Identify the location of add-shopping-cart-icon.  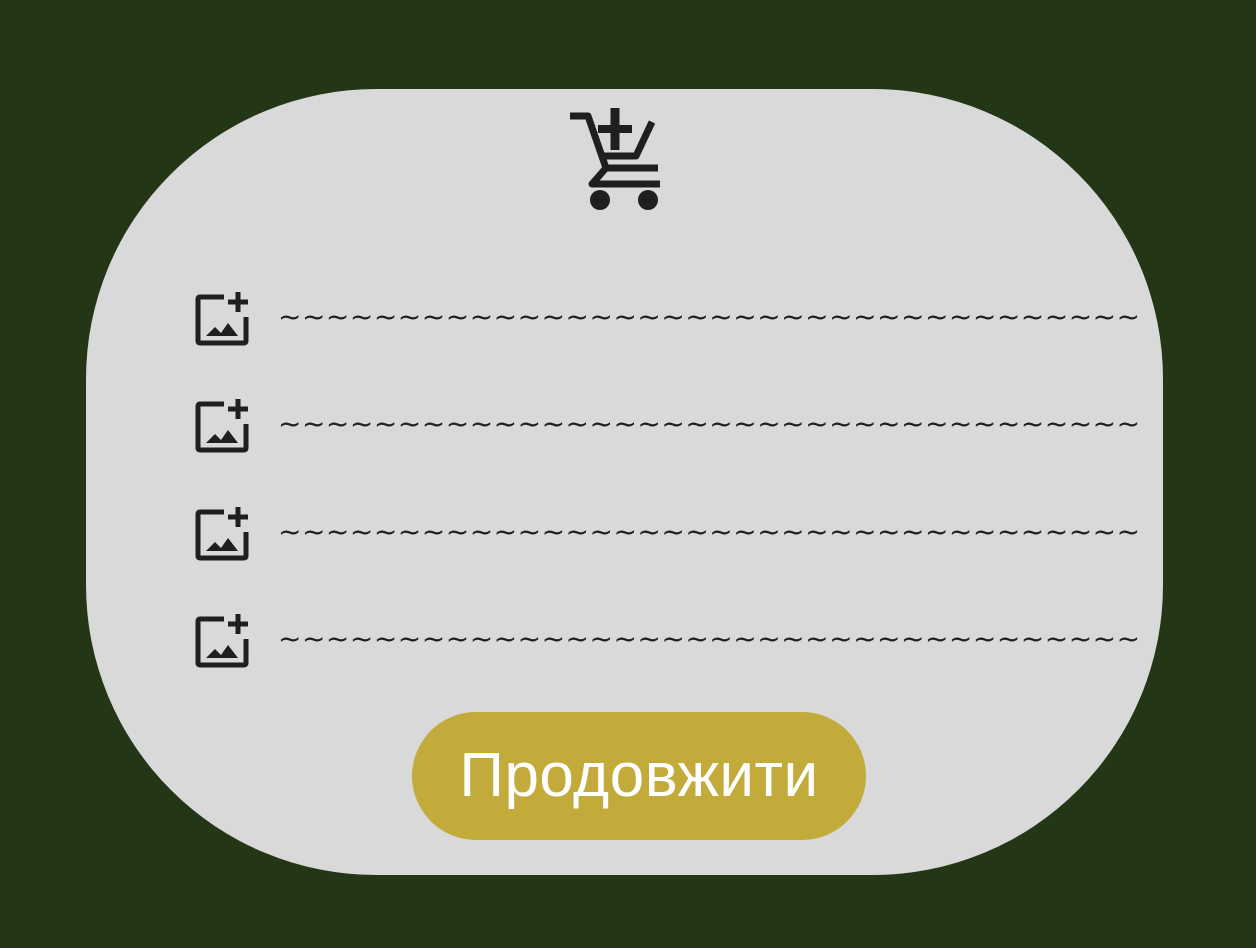
(615, 159).